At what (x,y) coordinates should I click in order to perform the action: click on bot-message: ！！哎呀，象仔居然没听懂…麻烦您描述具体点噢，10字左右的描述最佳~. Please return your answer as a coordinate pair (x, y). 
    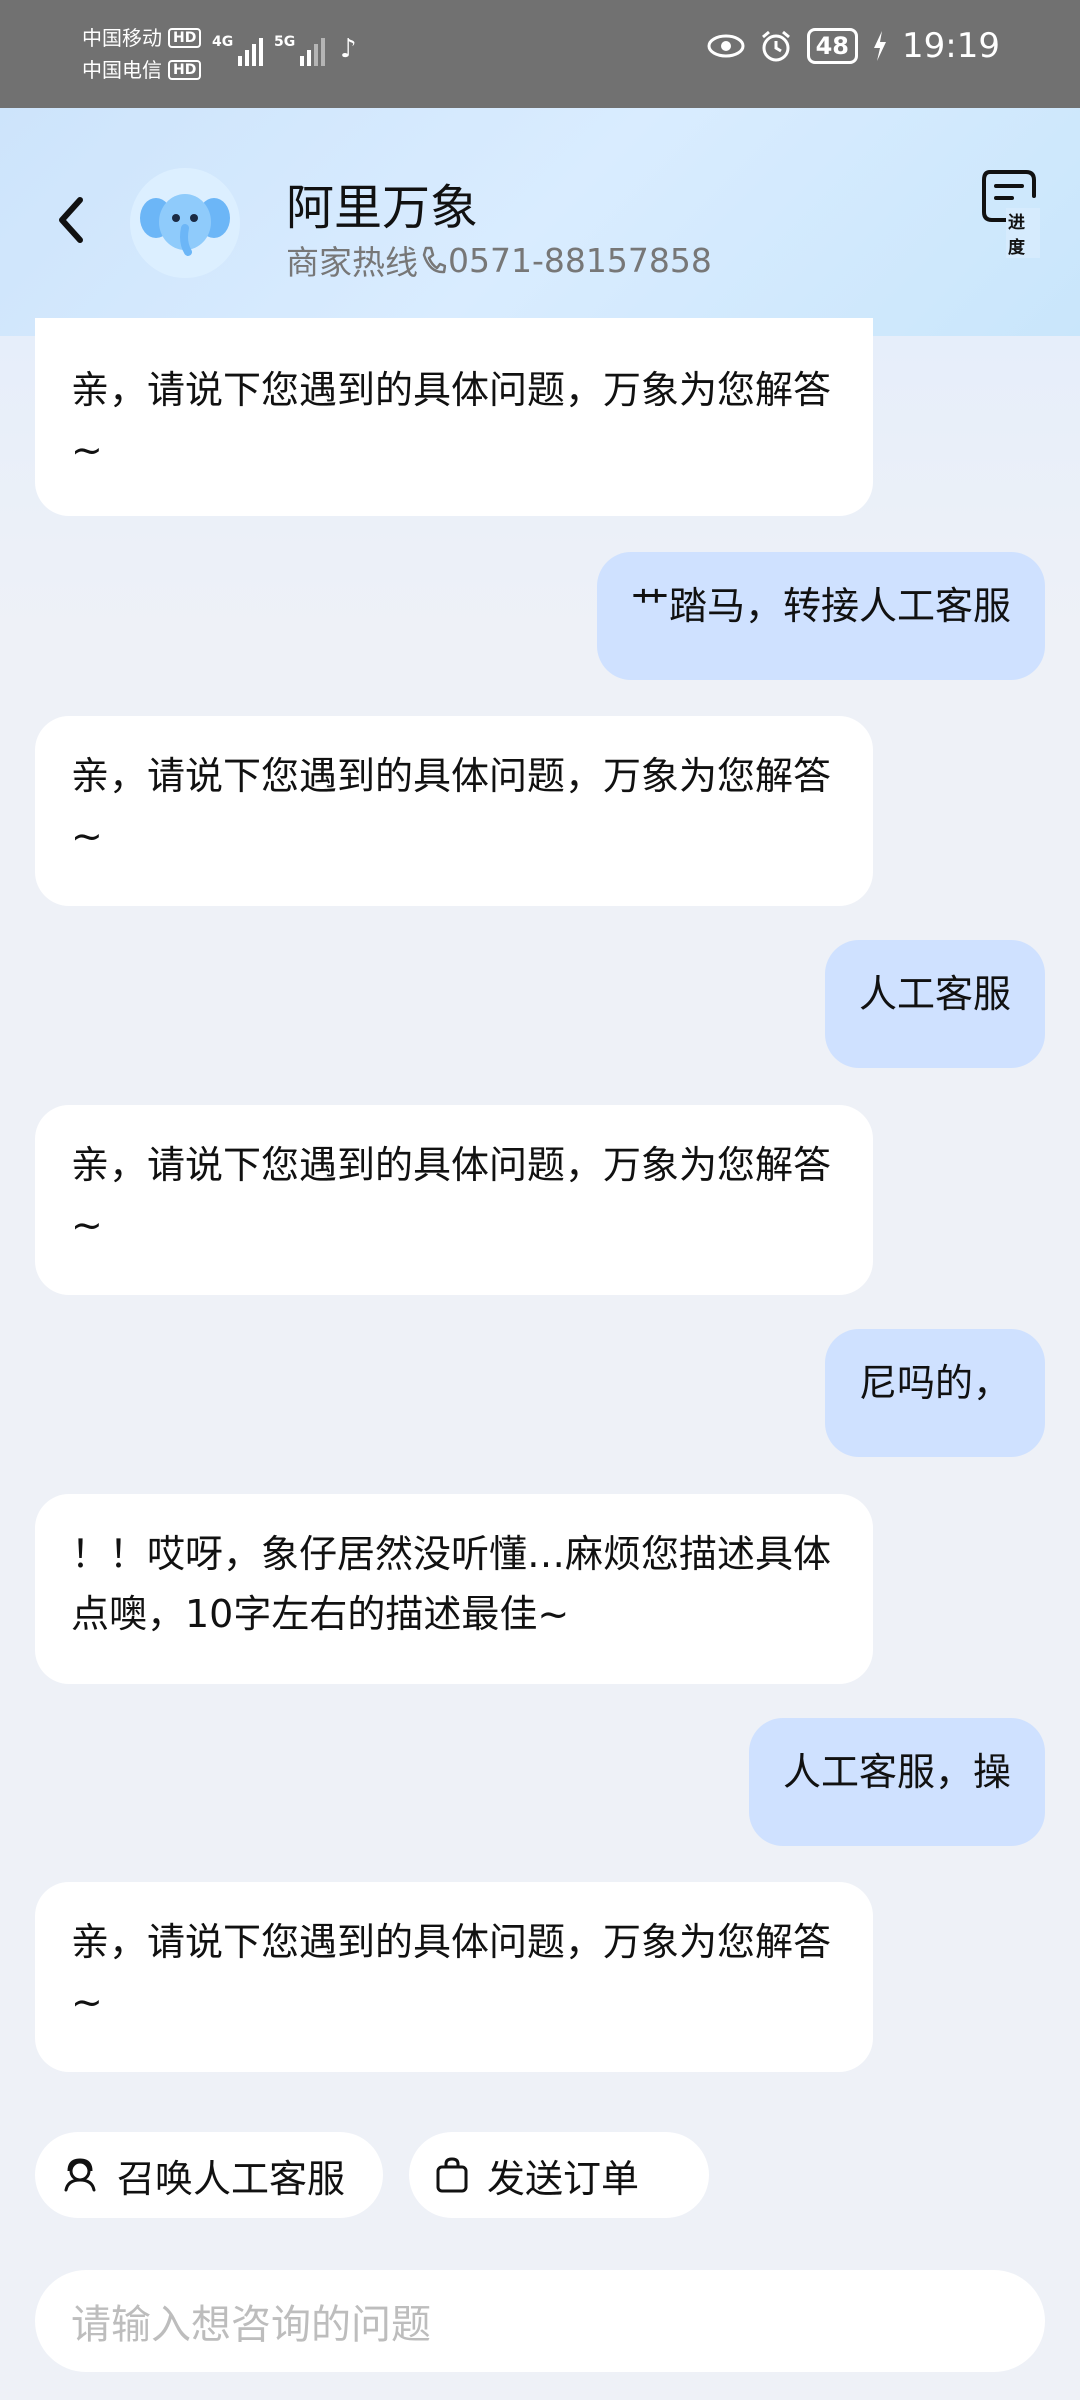
    Looking at the image, I should click on (454, 1589).